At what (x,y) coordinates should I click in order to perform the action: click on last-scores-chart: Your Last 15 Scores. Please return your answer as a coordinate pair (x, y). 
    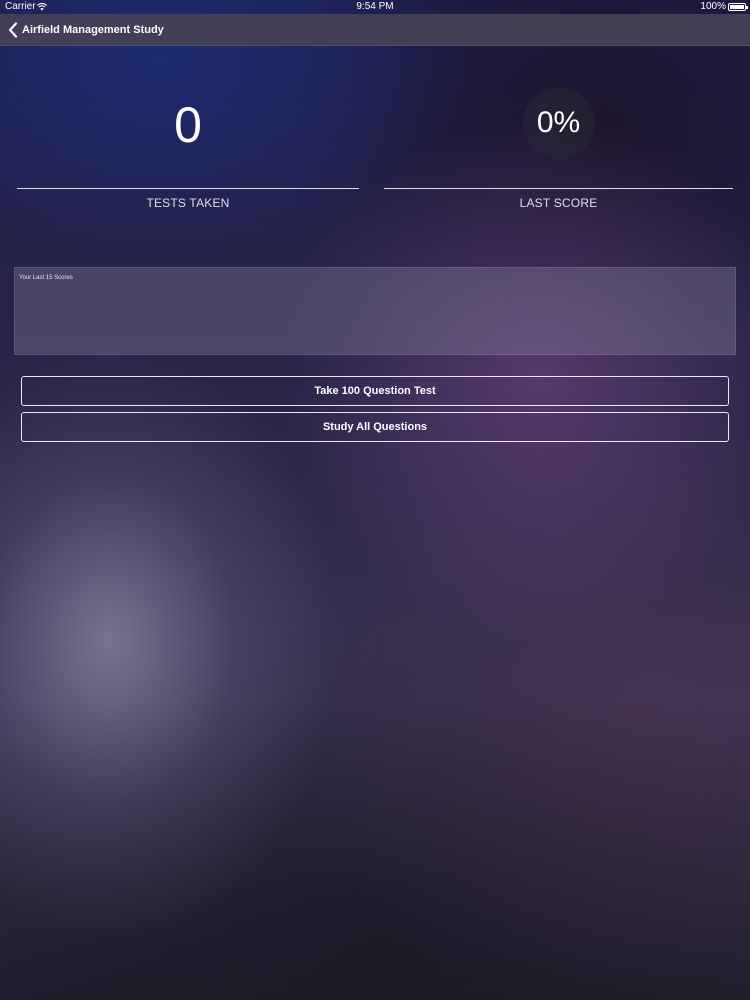
    Looking at the image, I should click on (375, 311).